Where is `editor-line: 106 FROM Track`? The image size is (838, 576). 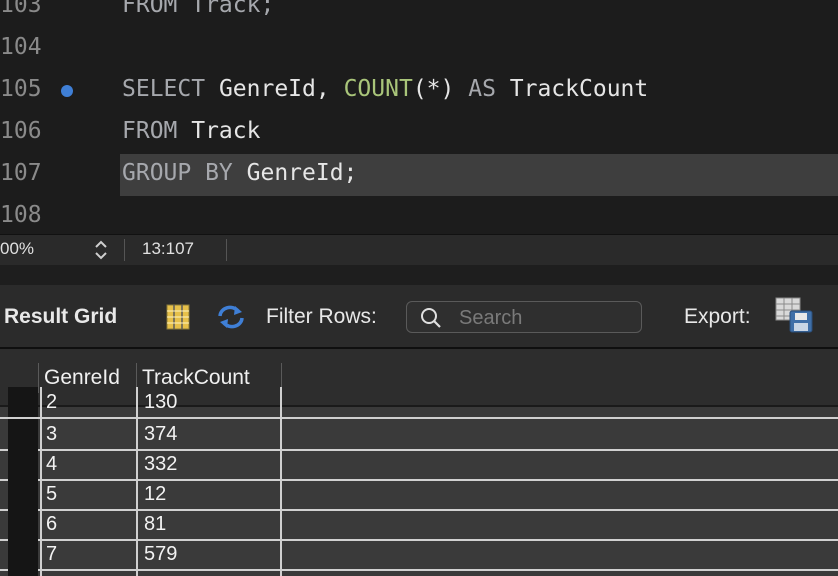 editor-line: 106 FROM Track is located at coordinates (419, 133).